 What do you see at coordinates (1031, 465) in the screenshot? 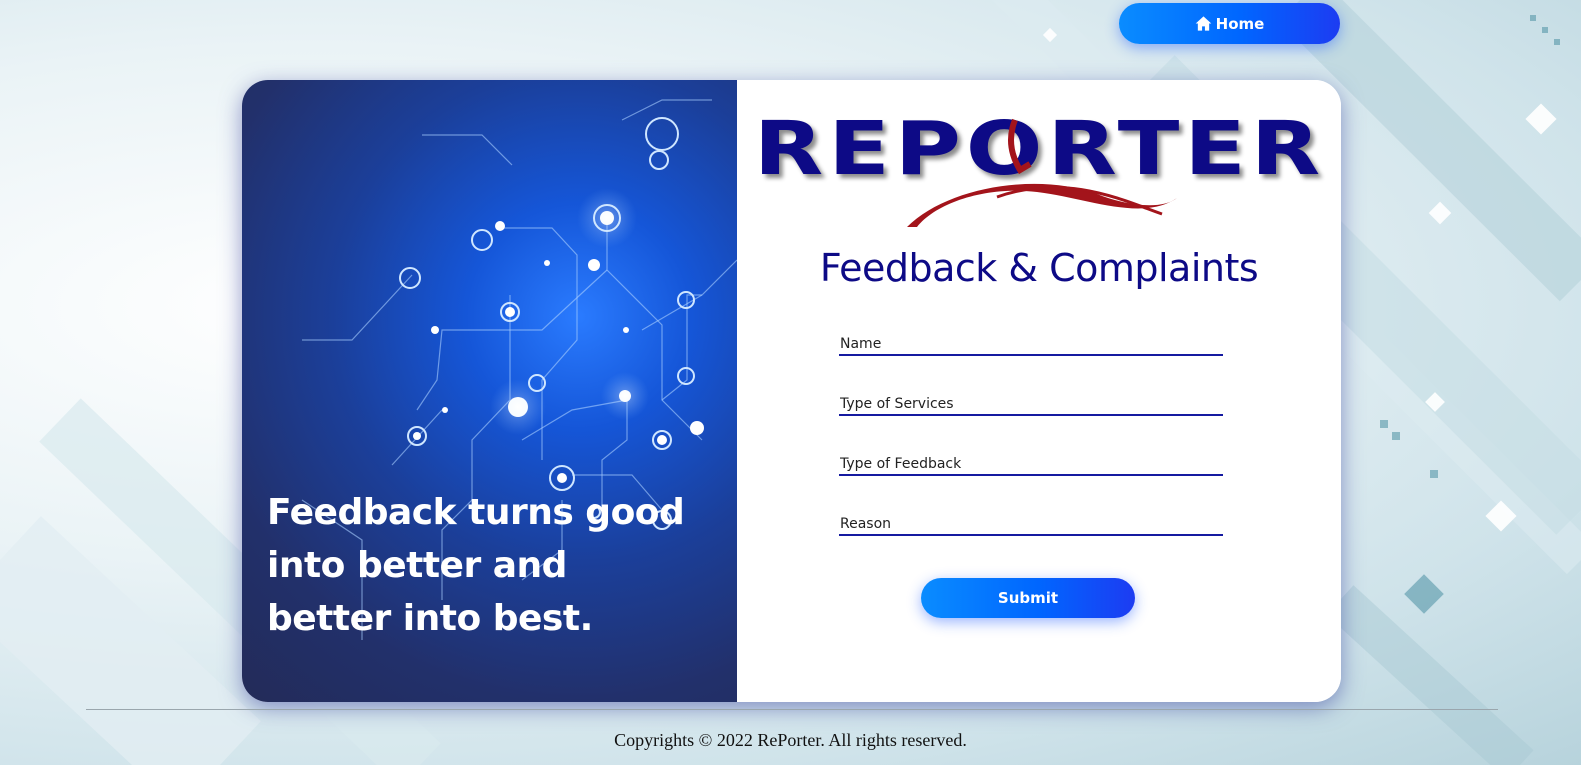
I see `feedback-type-field` at bounding box center [1031, 465].